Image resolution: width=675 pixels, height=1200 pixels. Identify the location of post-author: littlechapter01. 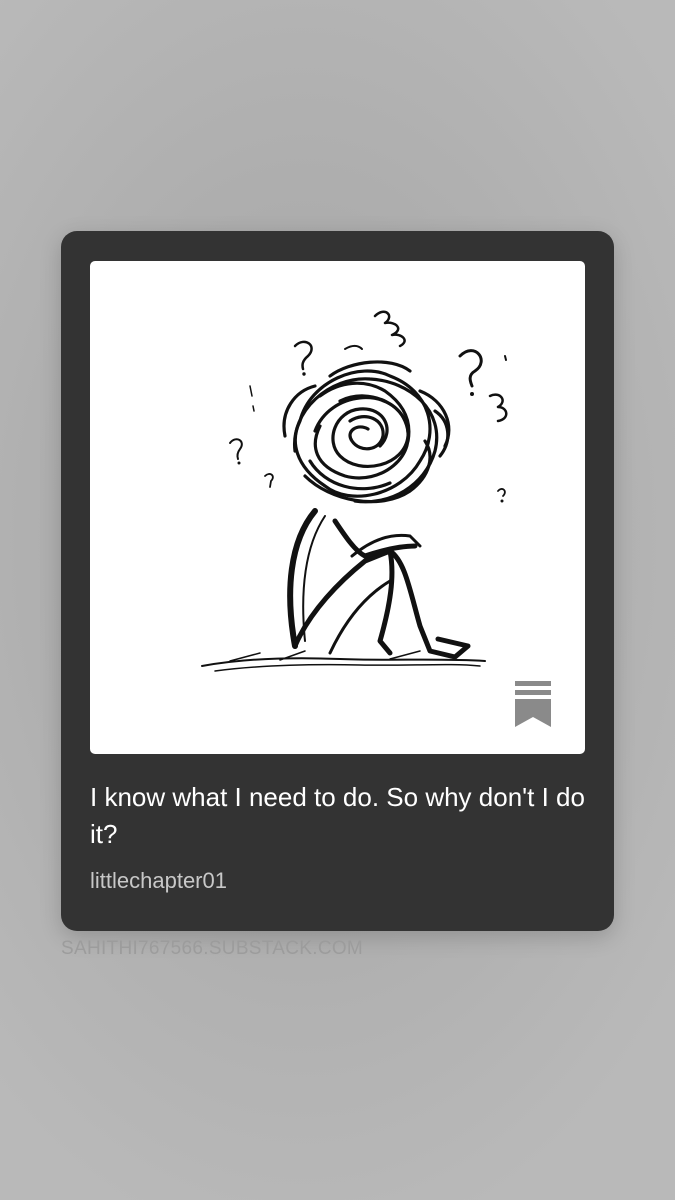
(158, 881).